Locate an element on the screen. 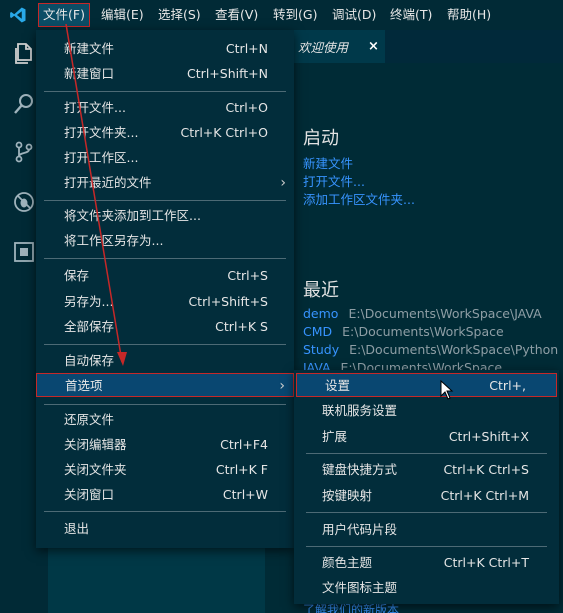 This screenshot has width=563, height=613. menu-item-shortcut: Ctrl+Shift+S is located at coordinates (228, 301).